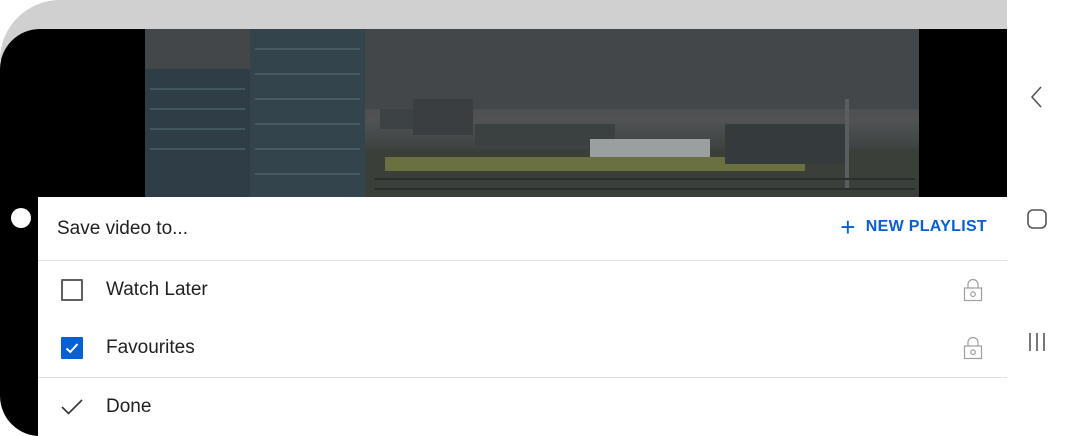 The image size is (1065, 436). What do you see at coordinates (522, 229) in the screenshot?
I see `sheet-header: Save video to... + NEW PLAYLIST` at bounding box center [522, 229].